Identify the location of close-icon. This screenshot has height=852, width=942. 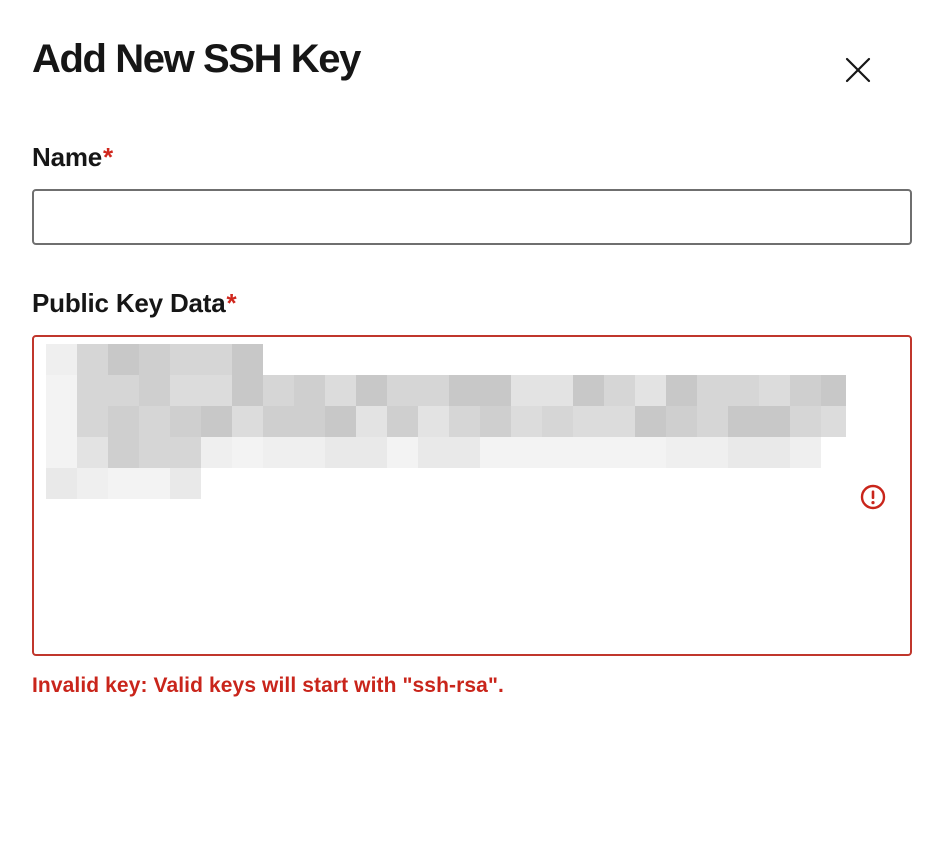
(858, 70).